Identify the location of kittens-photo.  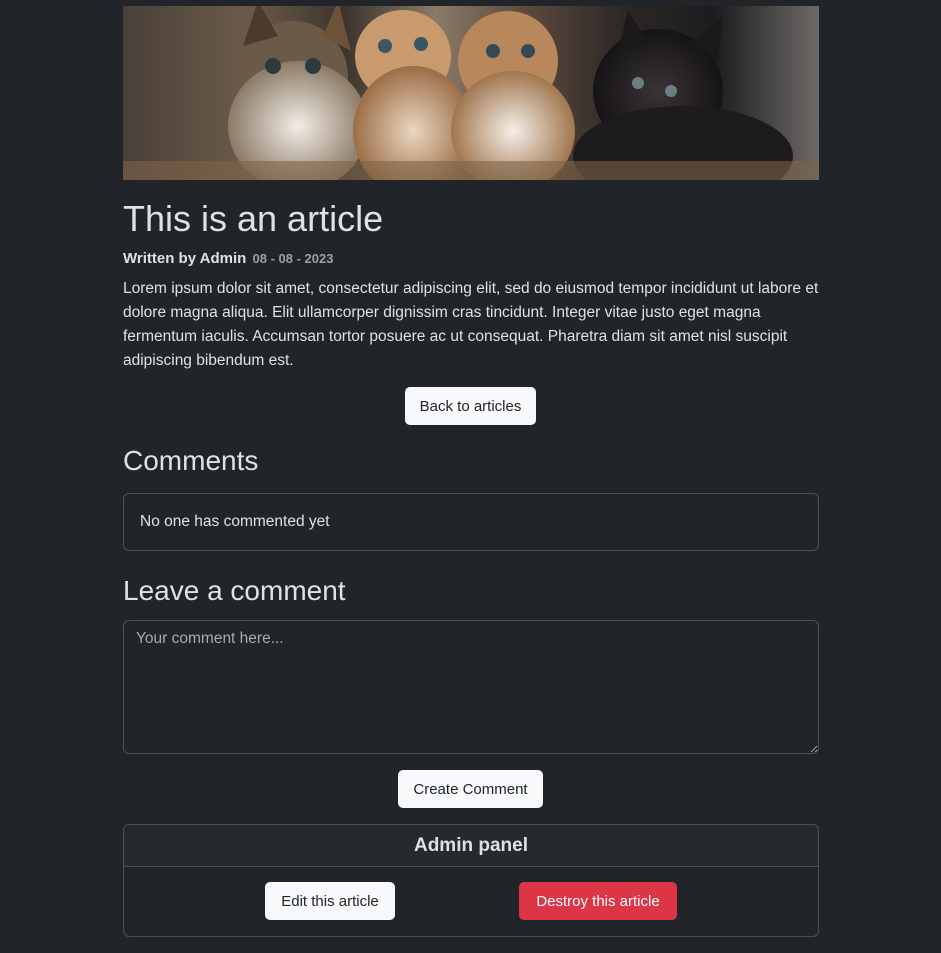
(471, 93).